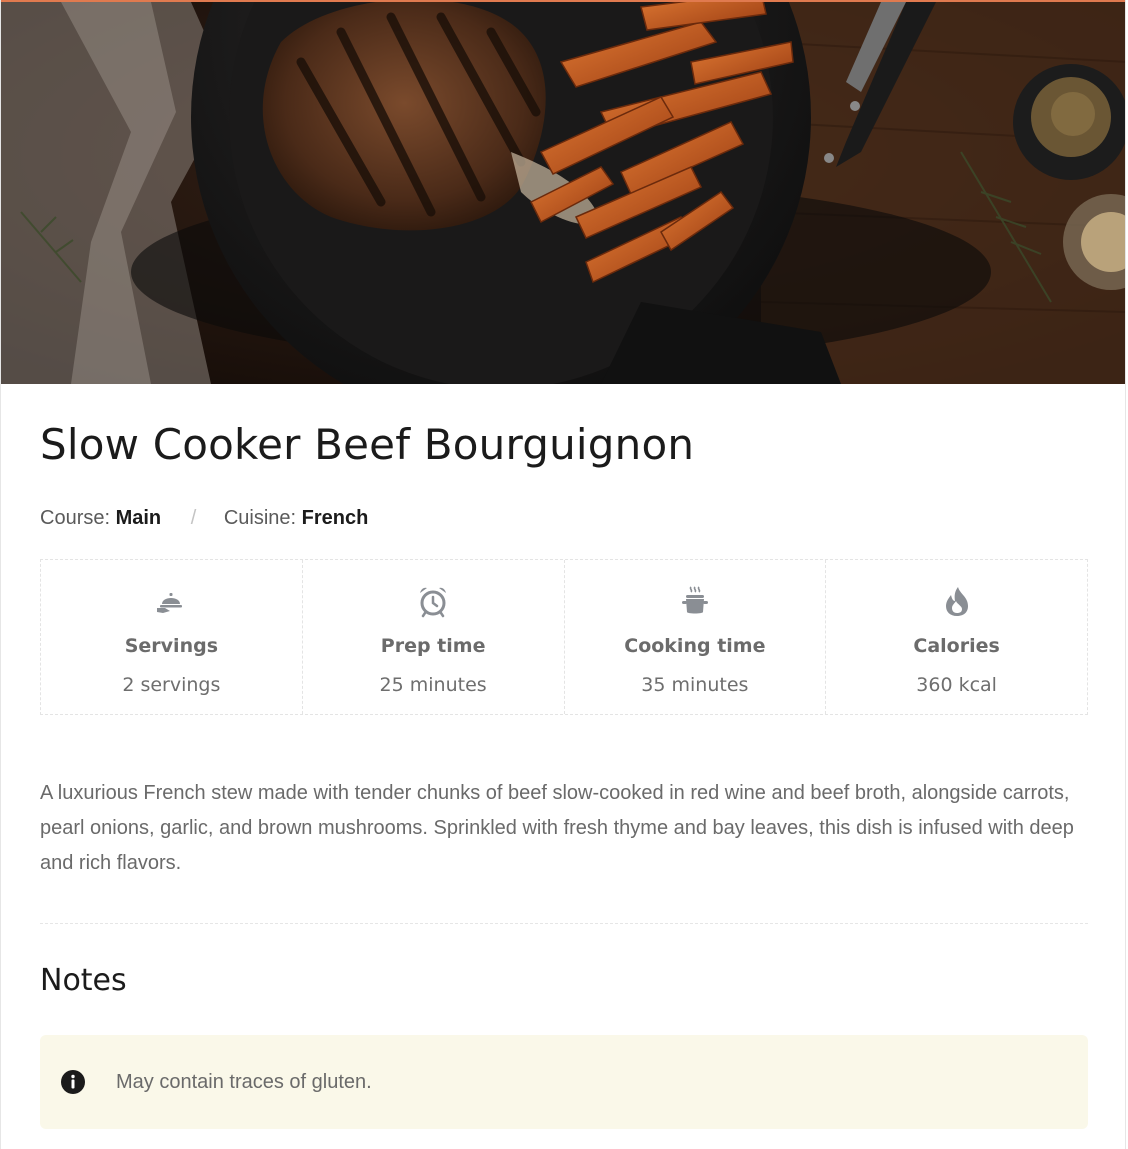 Image resolution: width=1128 pixels, height=1149 pixels. What do you see at coordinates (433, 602) in the screenshot?
I see `alarm-clock-icon` at bounding box center [433, 602].